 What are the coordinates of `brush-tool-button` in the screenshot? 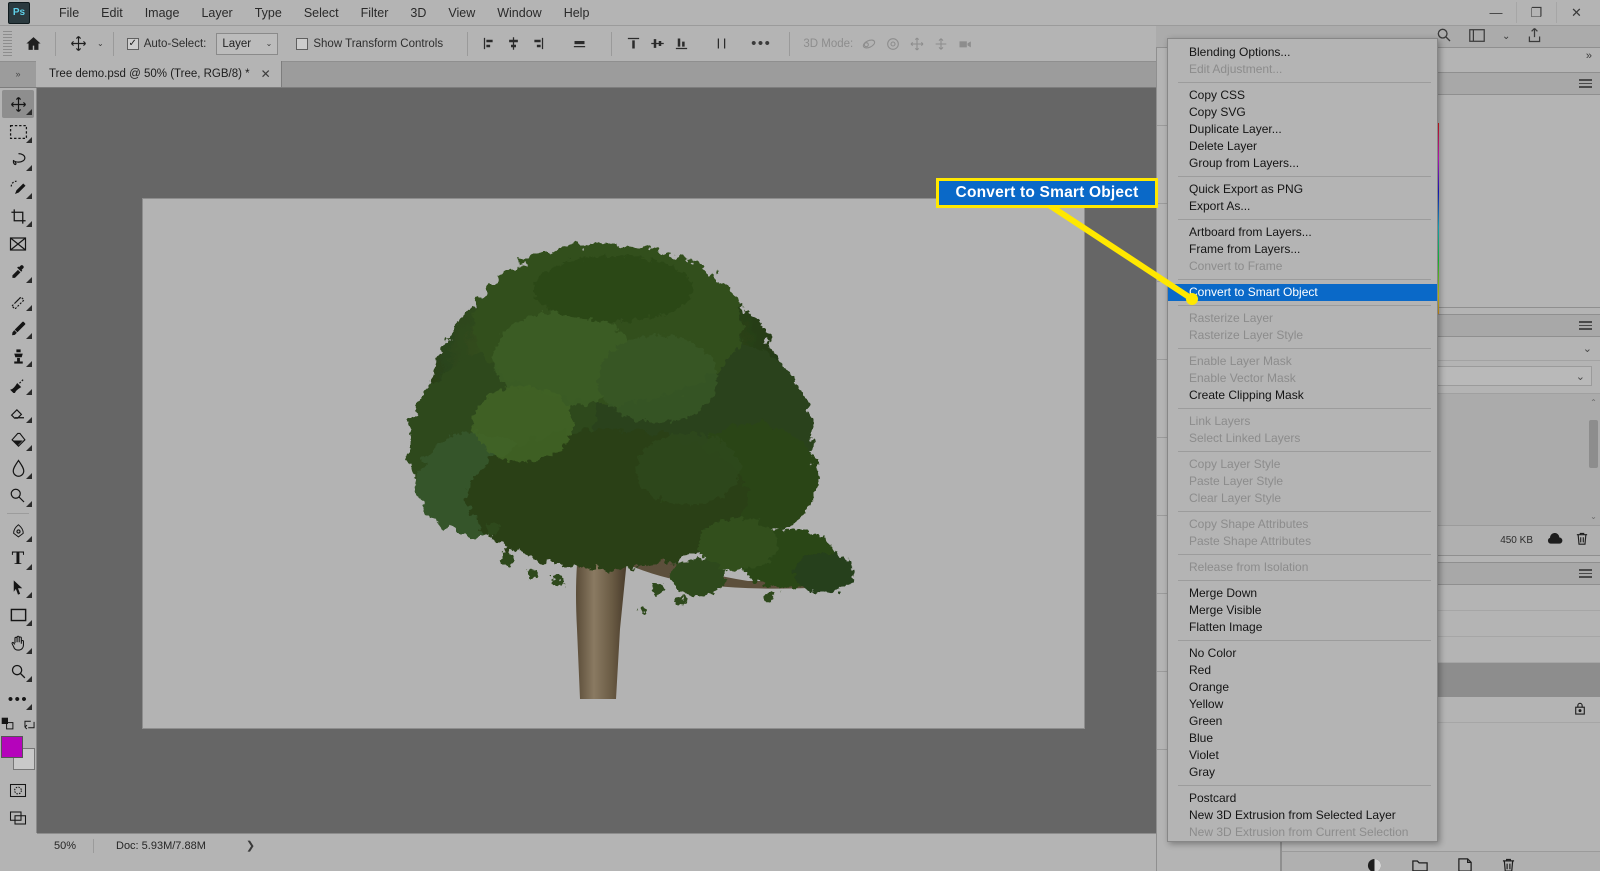 It's located at (18, 328).